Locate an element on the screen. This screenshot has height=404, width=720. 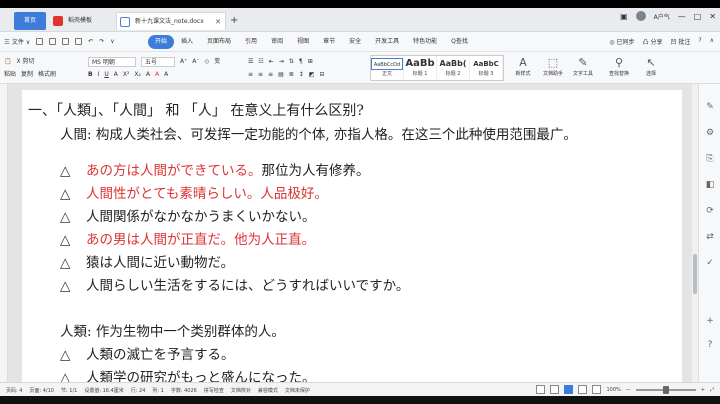
cut-button: X 剪切 is located at coordinates (25, 61).